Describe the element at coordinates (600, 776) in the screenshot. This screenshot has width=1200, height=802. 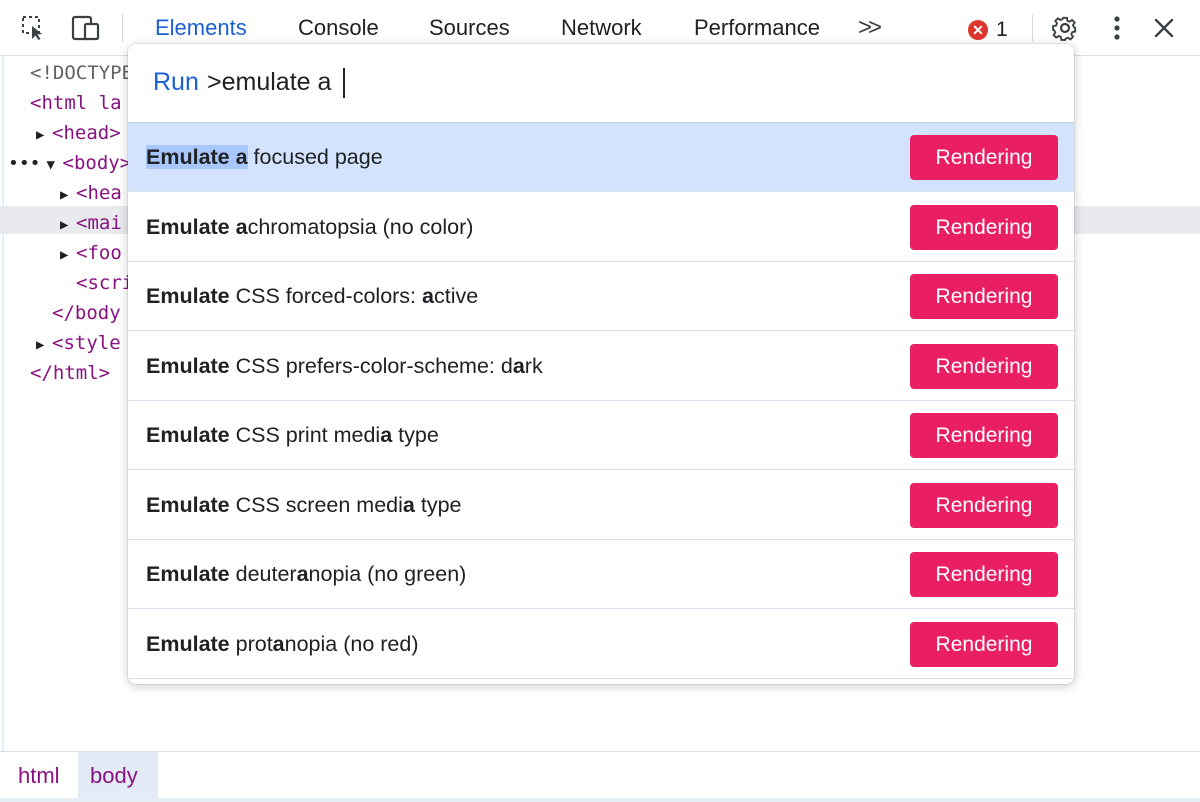
I see `breadcrumb: html body` at that location.